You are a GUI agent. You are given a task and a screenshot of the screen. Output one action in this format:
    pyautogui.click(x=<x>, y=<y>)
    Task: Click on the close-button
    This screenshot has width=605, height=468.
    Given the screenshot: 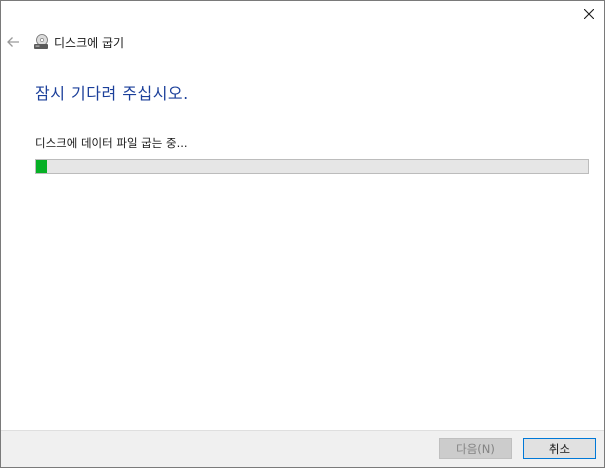 What is the action you would take?
    pyautogui.click(x=589, y=14)
    